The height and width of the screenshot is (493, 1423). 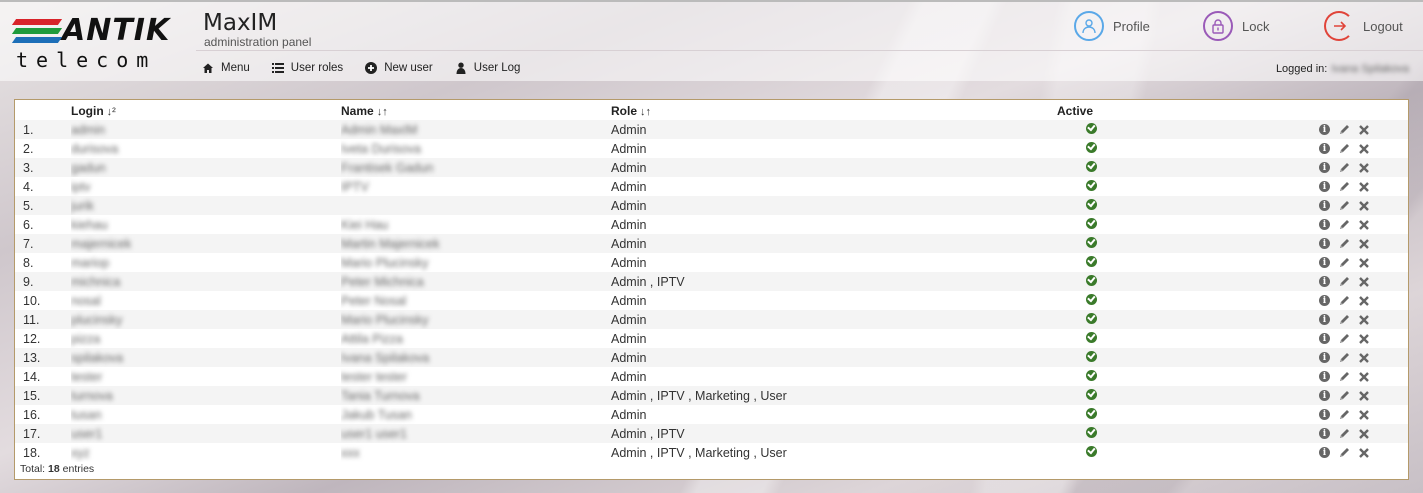 What do you see at coordinates (206, 110) in the screenshot?
I see `col-login: Login ↓²` at bounding box center [206, 110].